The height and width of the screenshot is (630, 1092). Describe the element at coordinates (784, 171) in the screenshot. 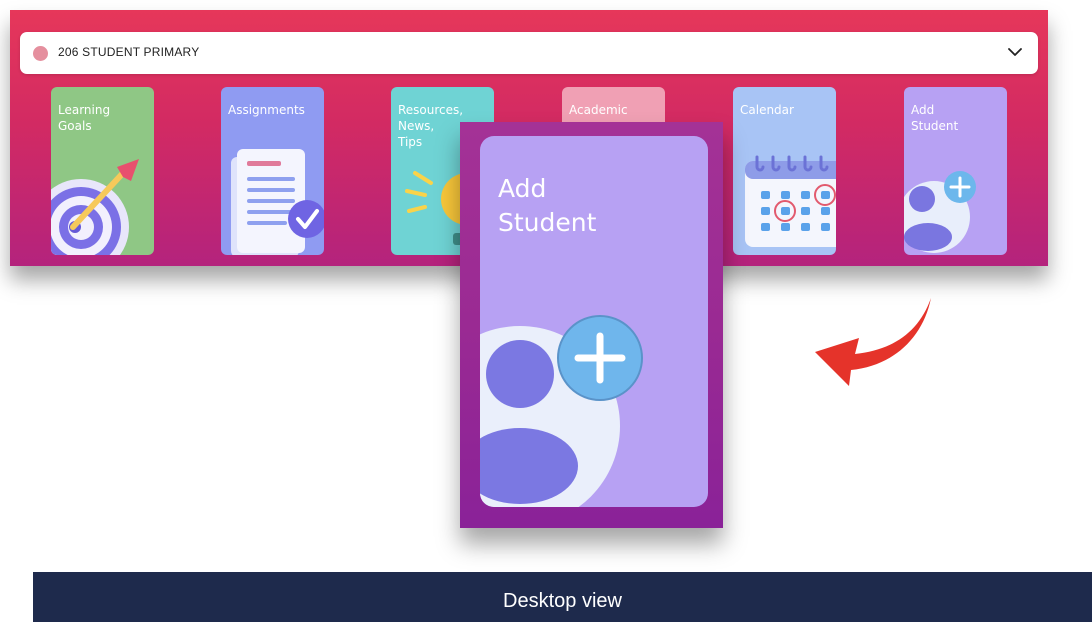

I see `tile-calendar: Calendar` at that location.